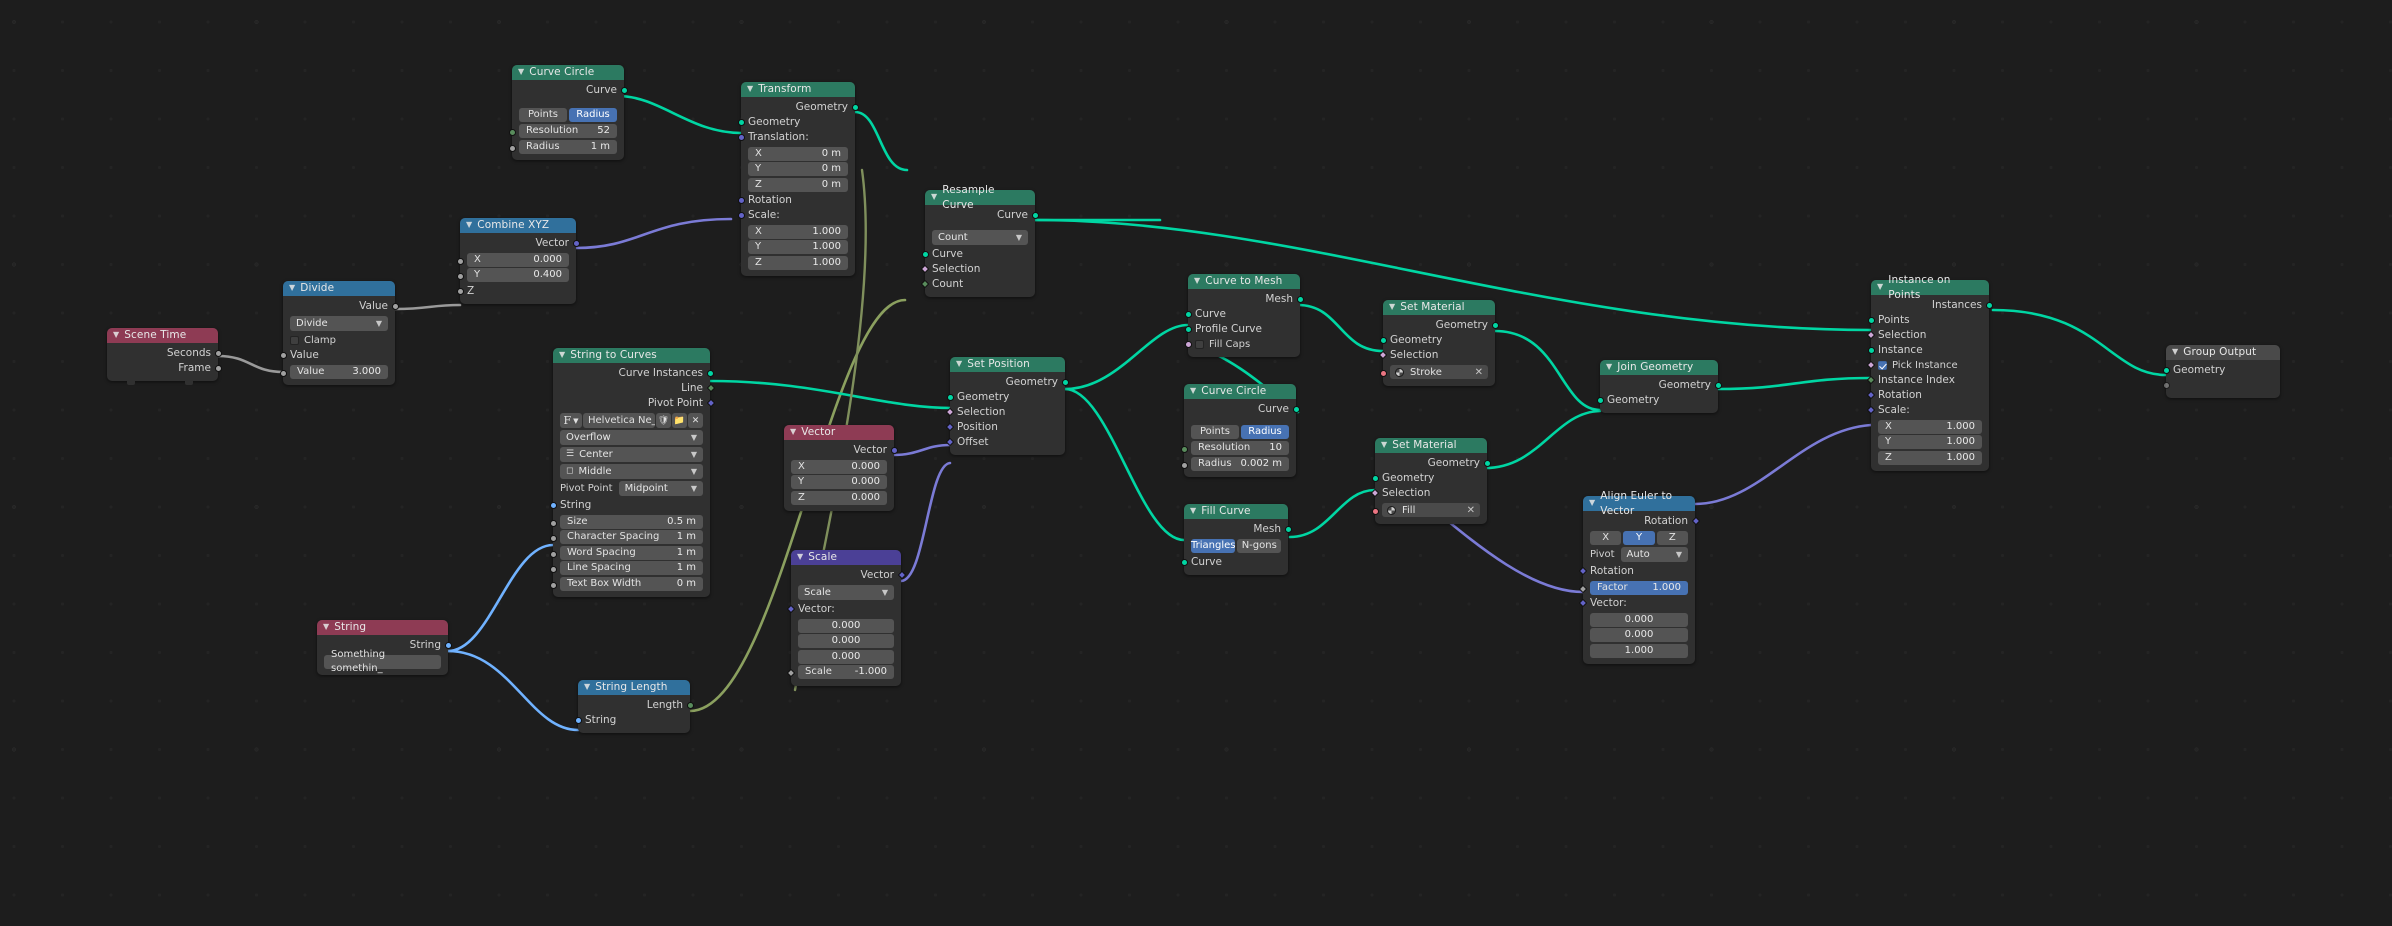  What do you see at coordinates (1930, 426) in the screenshot?
I see `scale-x-field: X 1.000` at bounding box center [1930, 426].